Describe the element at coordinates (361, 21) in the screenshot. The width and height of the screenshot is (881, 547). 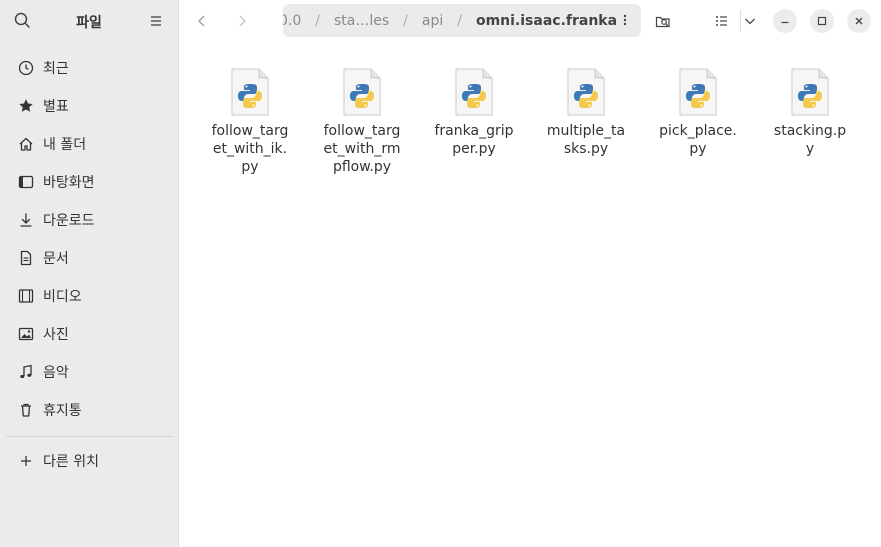
I see `breadcrumb-item: sta…les` at that location.